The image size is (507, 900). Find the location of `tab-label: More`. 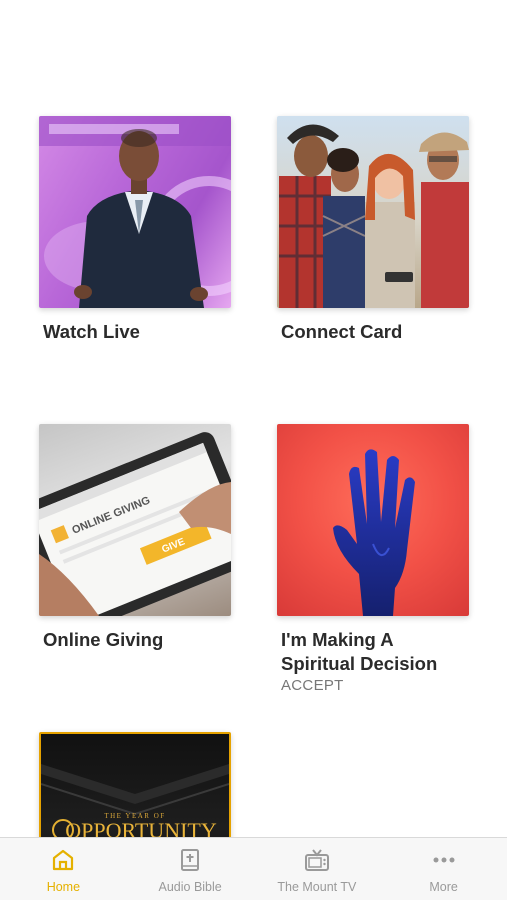

tab-label: More is located at coordinates (443, 887).